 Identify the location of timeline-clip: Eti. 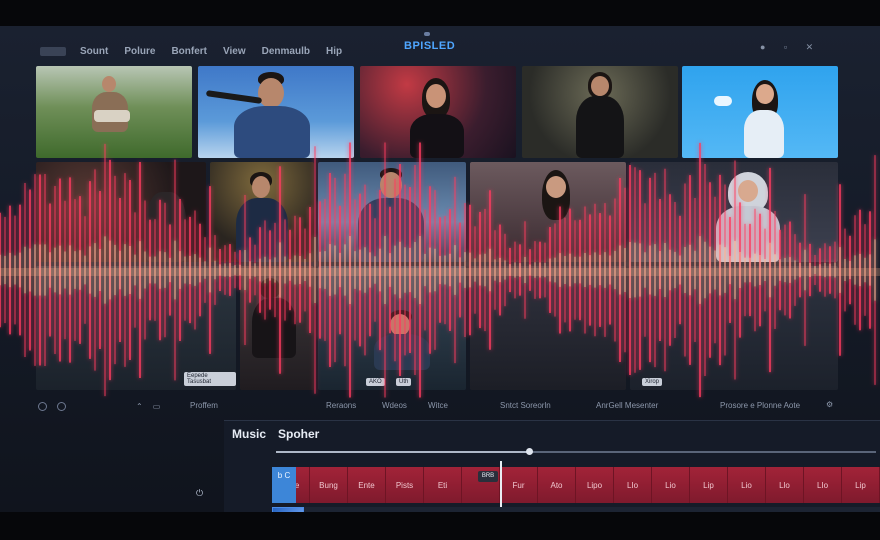
(443, 485).